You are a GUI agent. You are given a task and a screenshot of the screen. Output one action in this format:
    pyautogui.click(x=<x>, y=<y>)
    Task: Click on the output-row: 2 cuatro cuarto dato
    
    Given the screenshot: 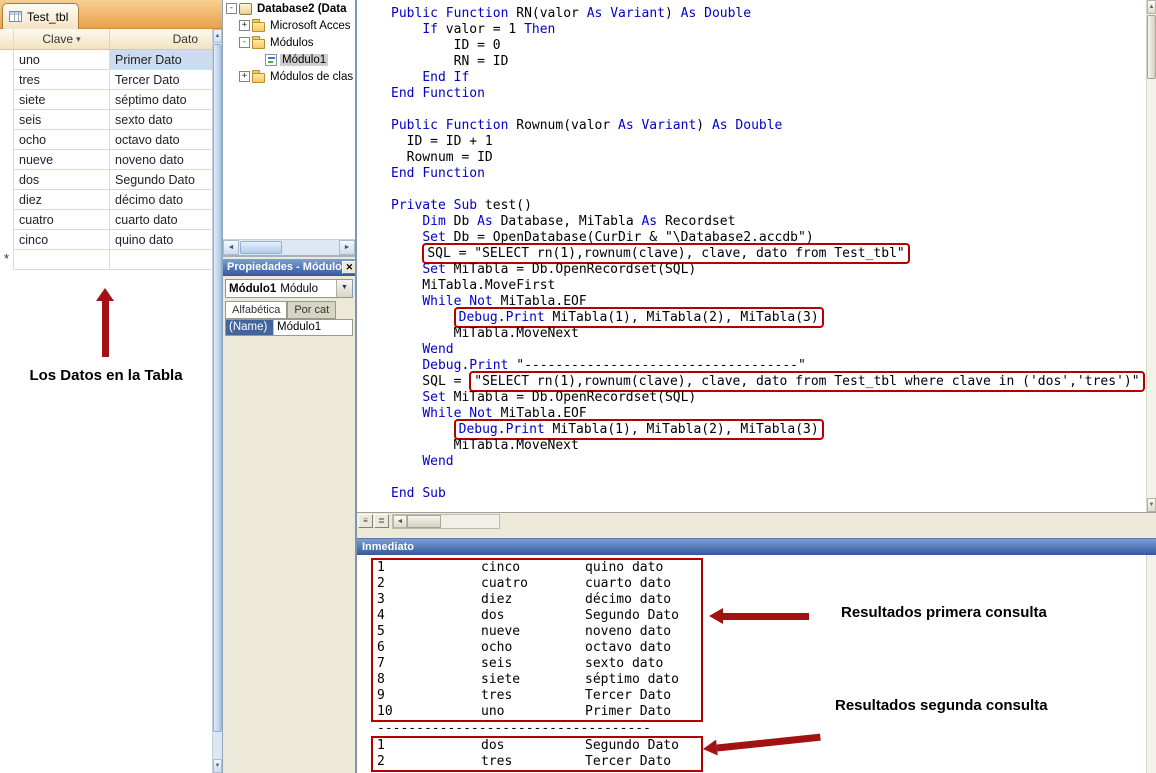 What is the action you would take?
    pyautogui.click(x=539, y=584)
    